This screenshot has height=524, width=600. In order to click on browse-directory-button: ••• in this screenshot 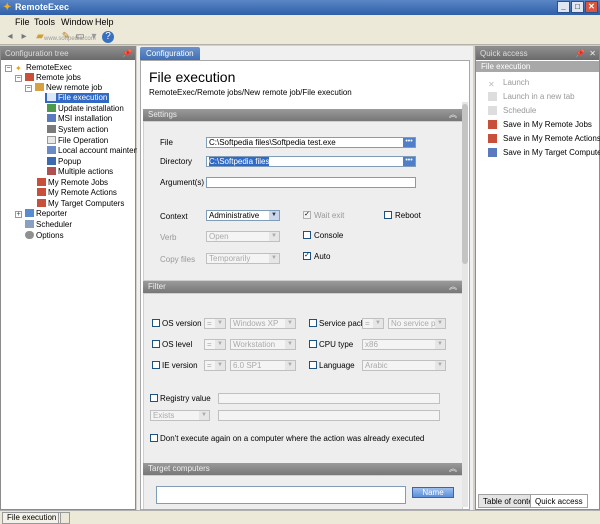, I will do `click(409, 161)`.